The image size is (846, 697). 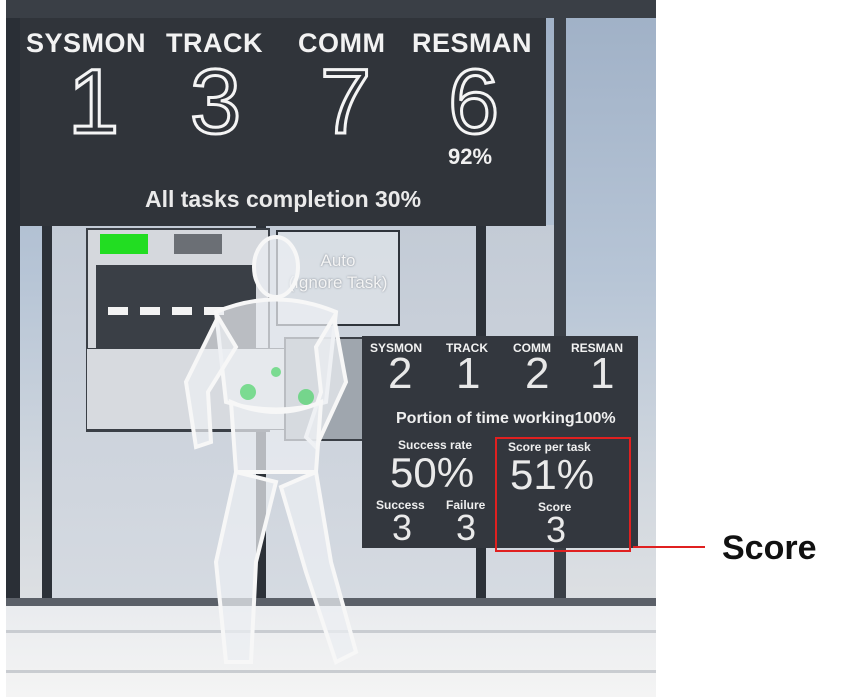 What do you see at coordinates (470, 156) in the screenshot?
I see `resman-percent: 92%` at bounding box center [470, 156].